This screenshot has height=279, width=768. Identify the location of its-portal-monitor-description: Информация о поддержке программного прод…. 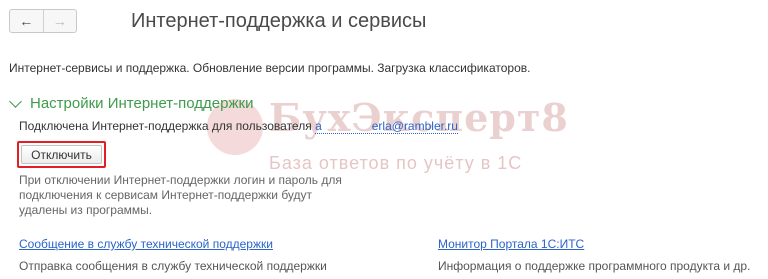
(594, 266).